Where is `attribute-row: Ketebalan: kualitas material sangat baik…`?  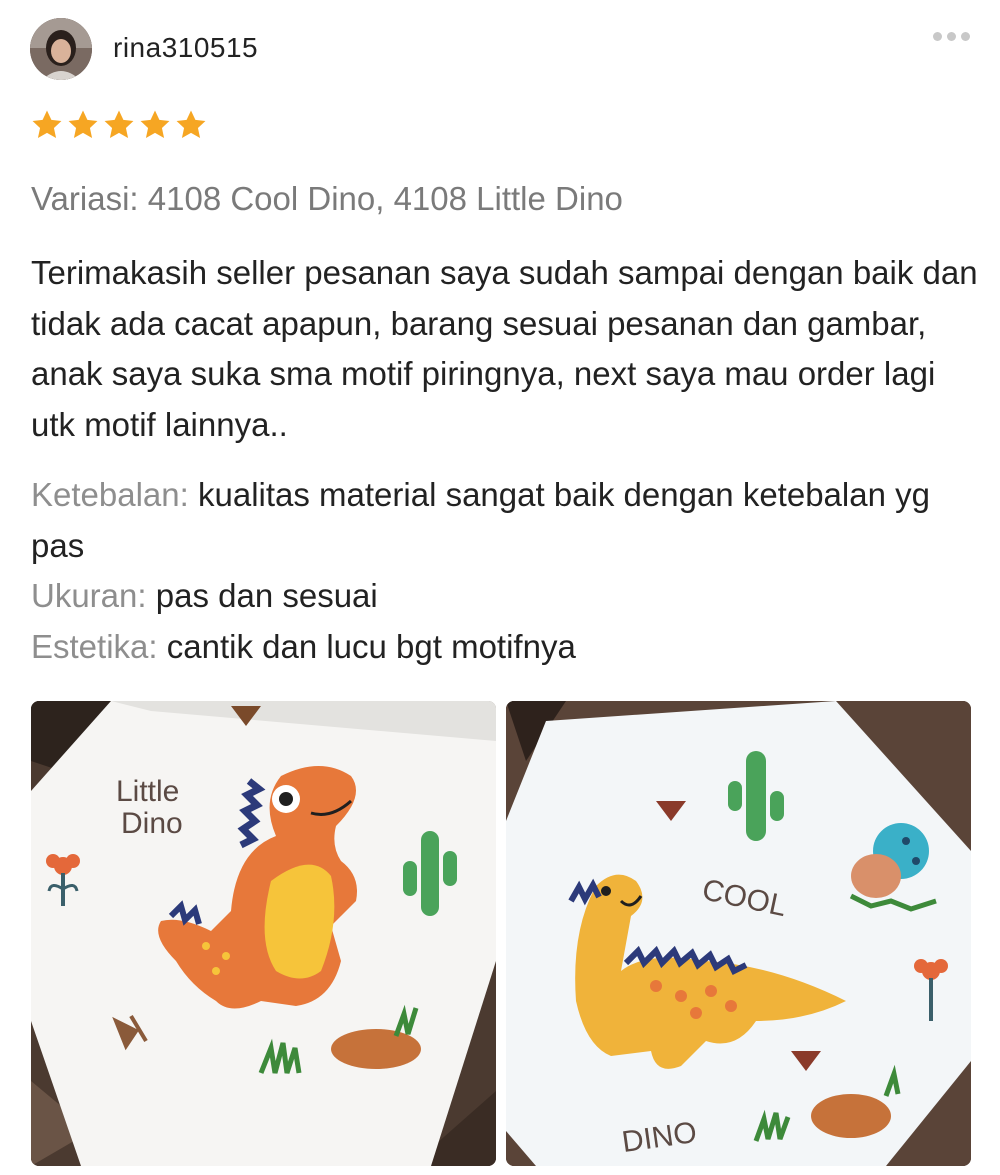
attribute-row: Ketebalan: kualitas material sangat baik… is located at coordinates (506, 520).